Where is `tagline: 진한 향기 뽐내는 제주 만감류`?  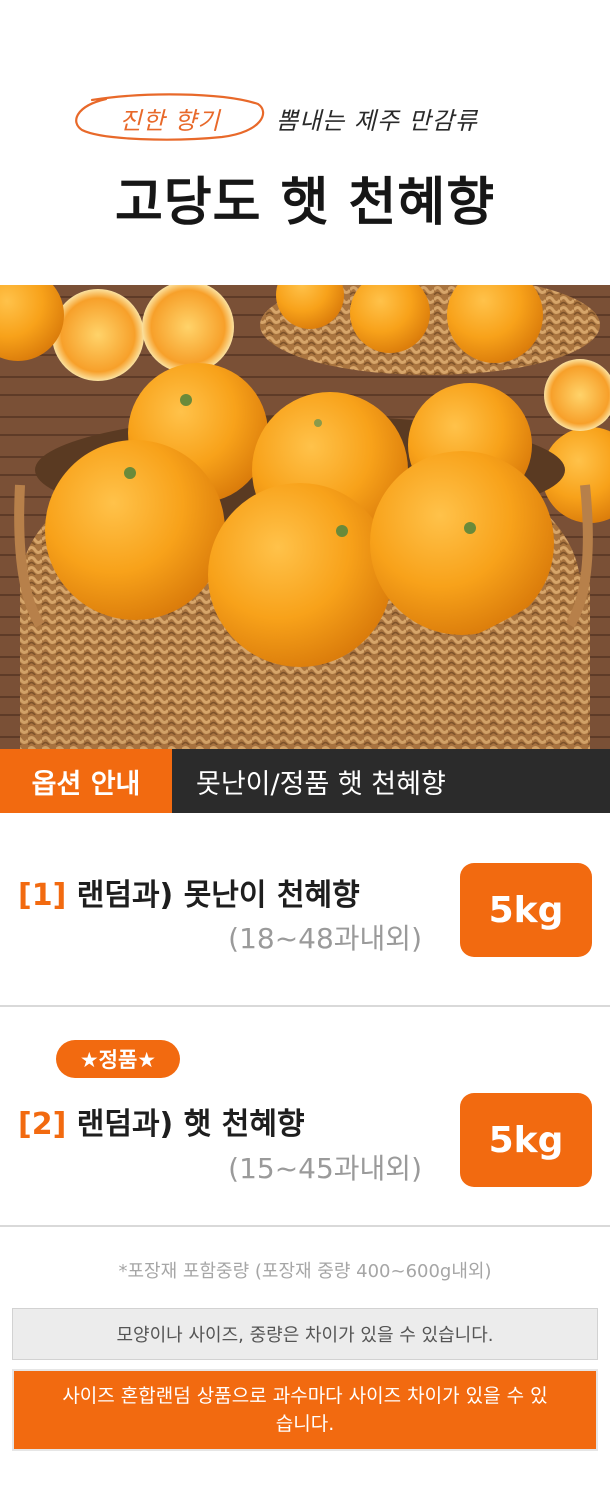
tagline: 진한 향기 뽐내는 제주 만감류 is located at coordinates (305, 118).